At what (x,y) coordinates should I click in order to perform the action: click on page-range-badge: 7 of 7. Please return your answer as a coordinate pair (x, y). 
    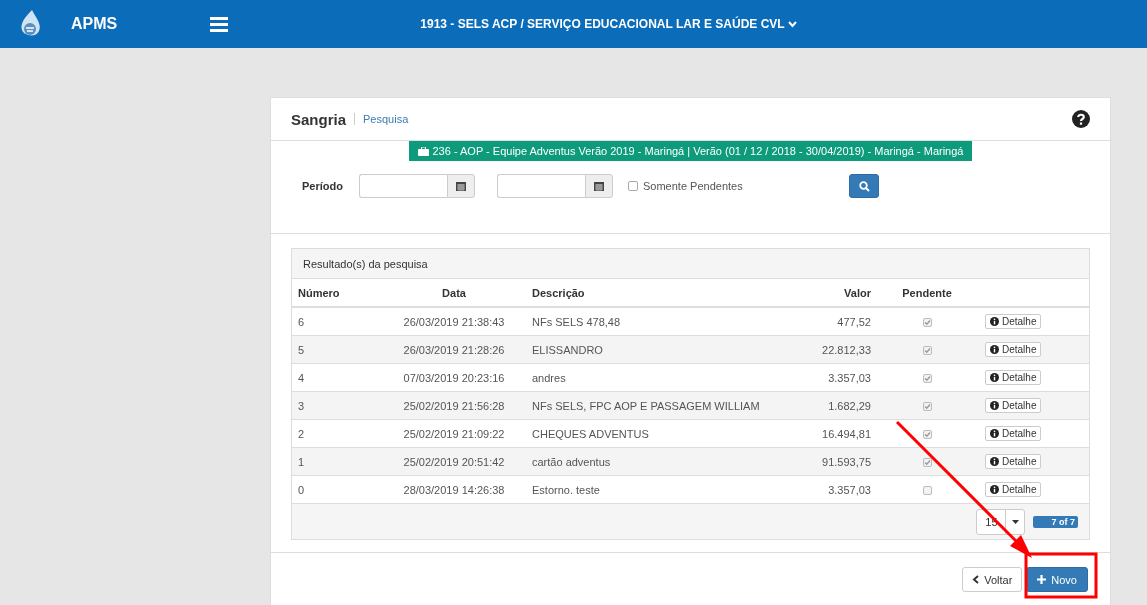
    Looking at the image, I should click on (1055, 521).